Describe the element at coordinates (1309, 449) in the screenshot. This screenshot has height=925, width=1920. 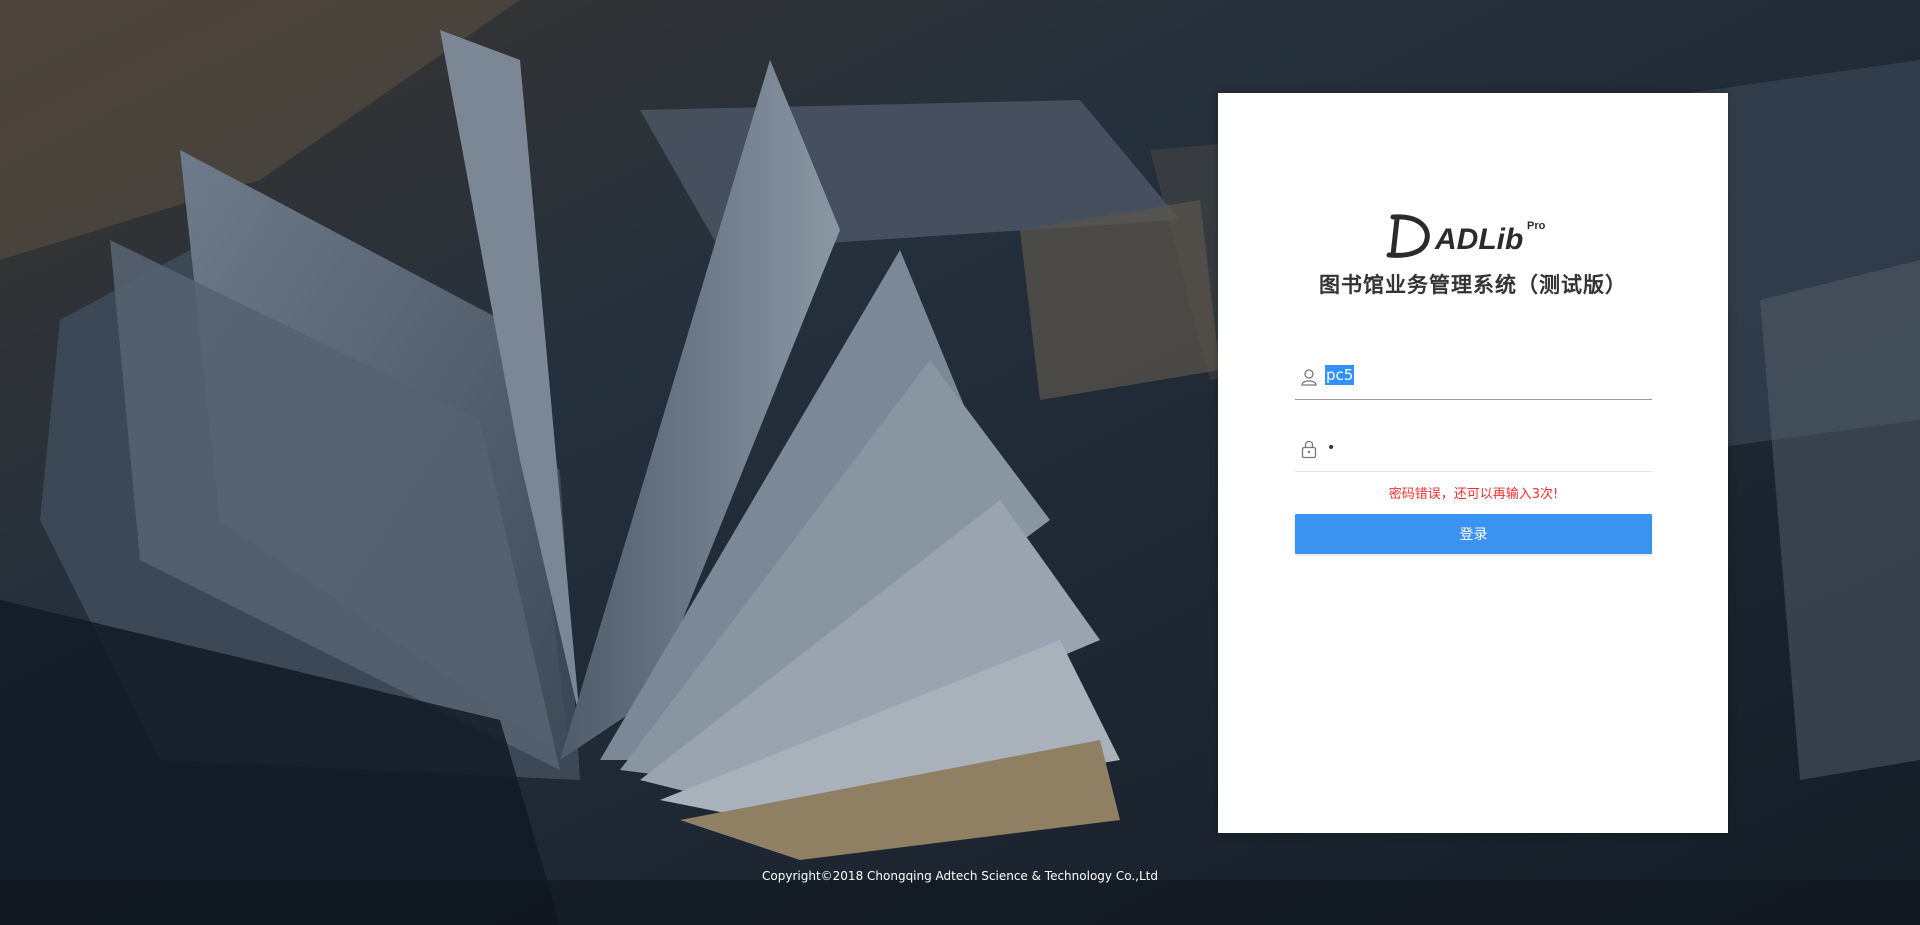
I see `lock-icon` at that location.